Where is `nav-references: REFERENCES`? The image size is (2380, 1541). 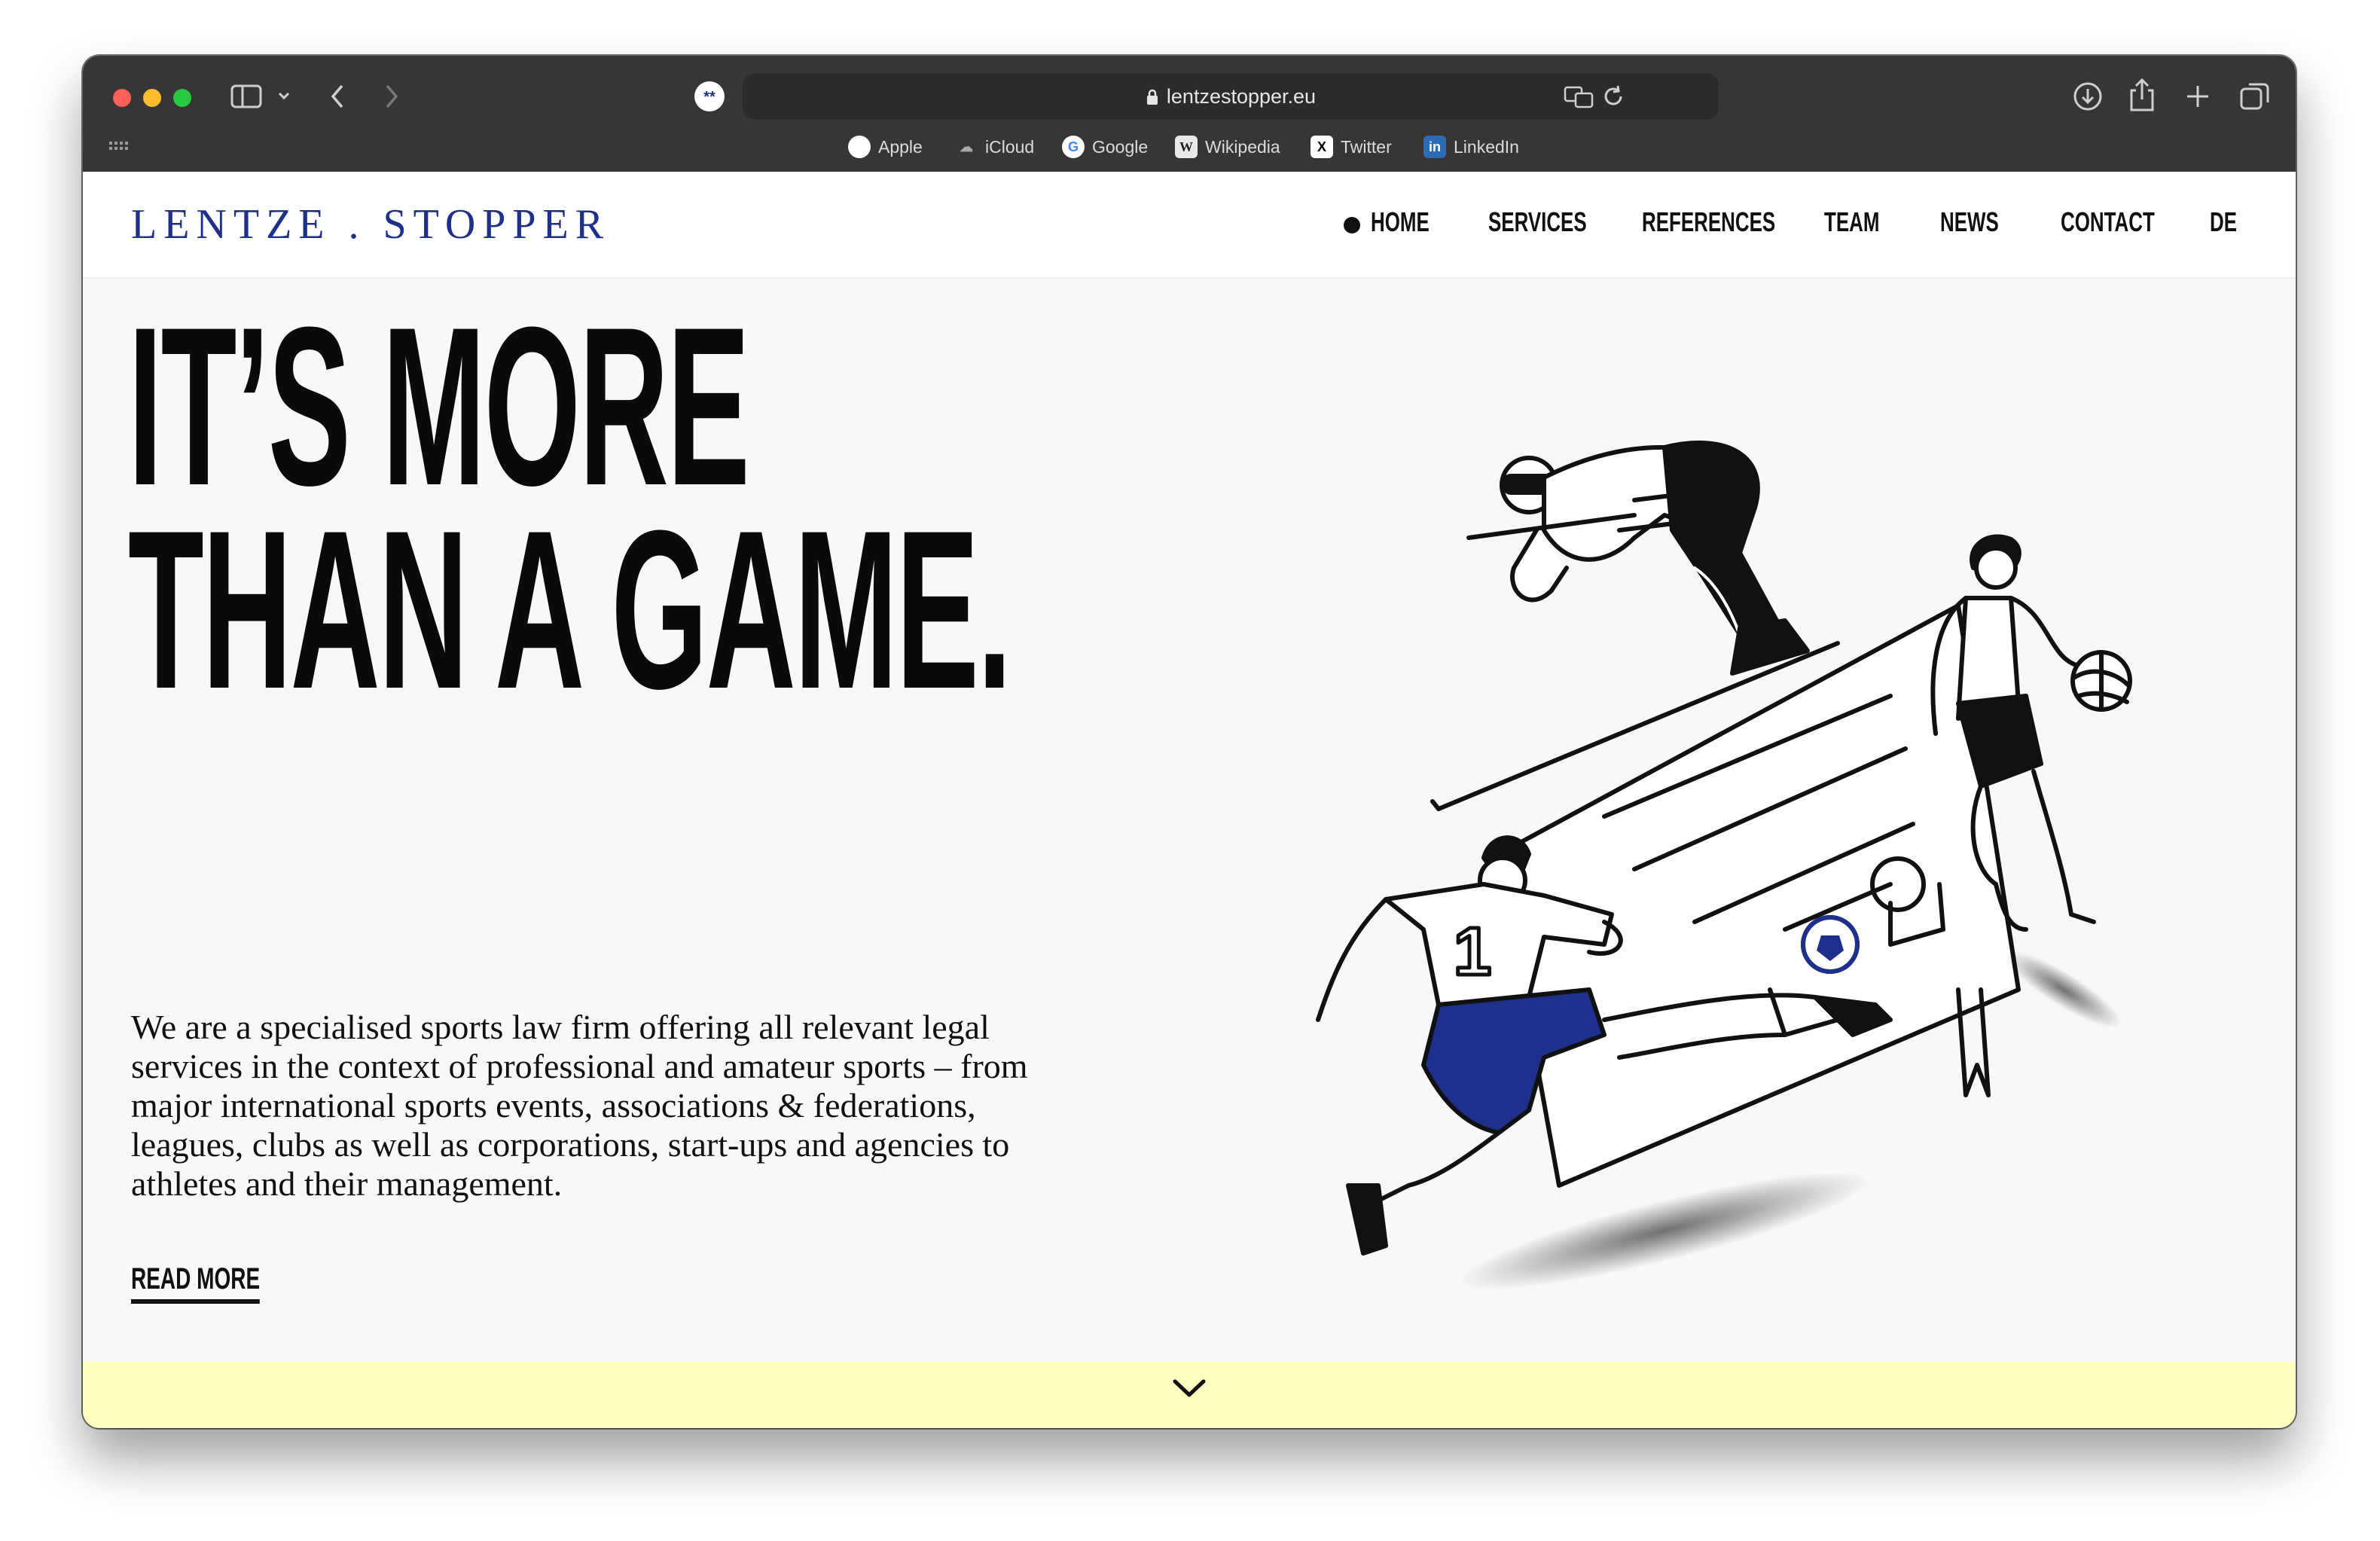 nav-references: REFERENCES is located at coordinates (1709, 222).